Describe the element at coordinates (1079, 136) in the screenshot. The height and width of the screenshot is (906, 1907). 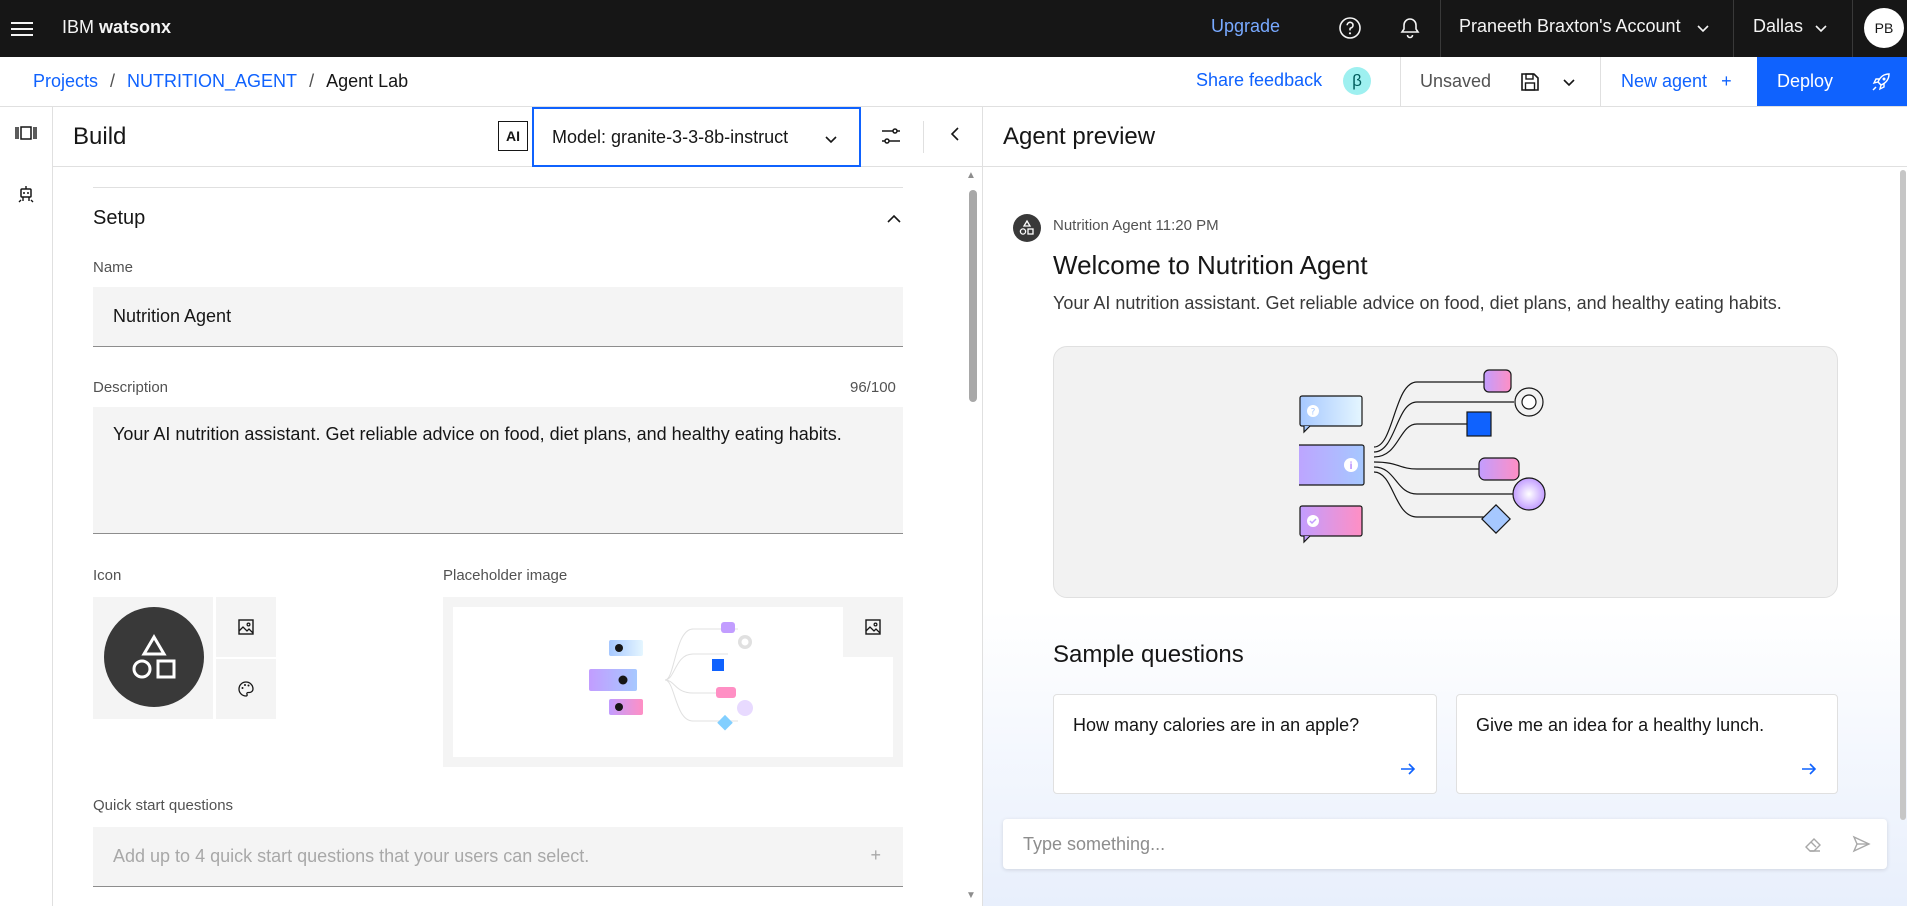
I see `preview-title: Agent preview` at that location.